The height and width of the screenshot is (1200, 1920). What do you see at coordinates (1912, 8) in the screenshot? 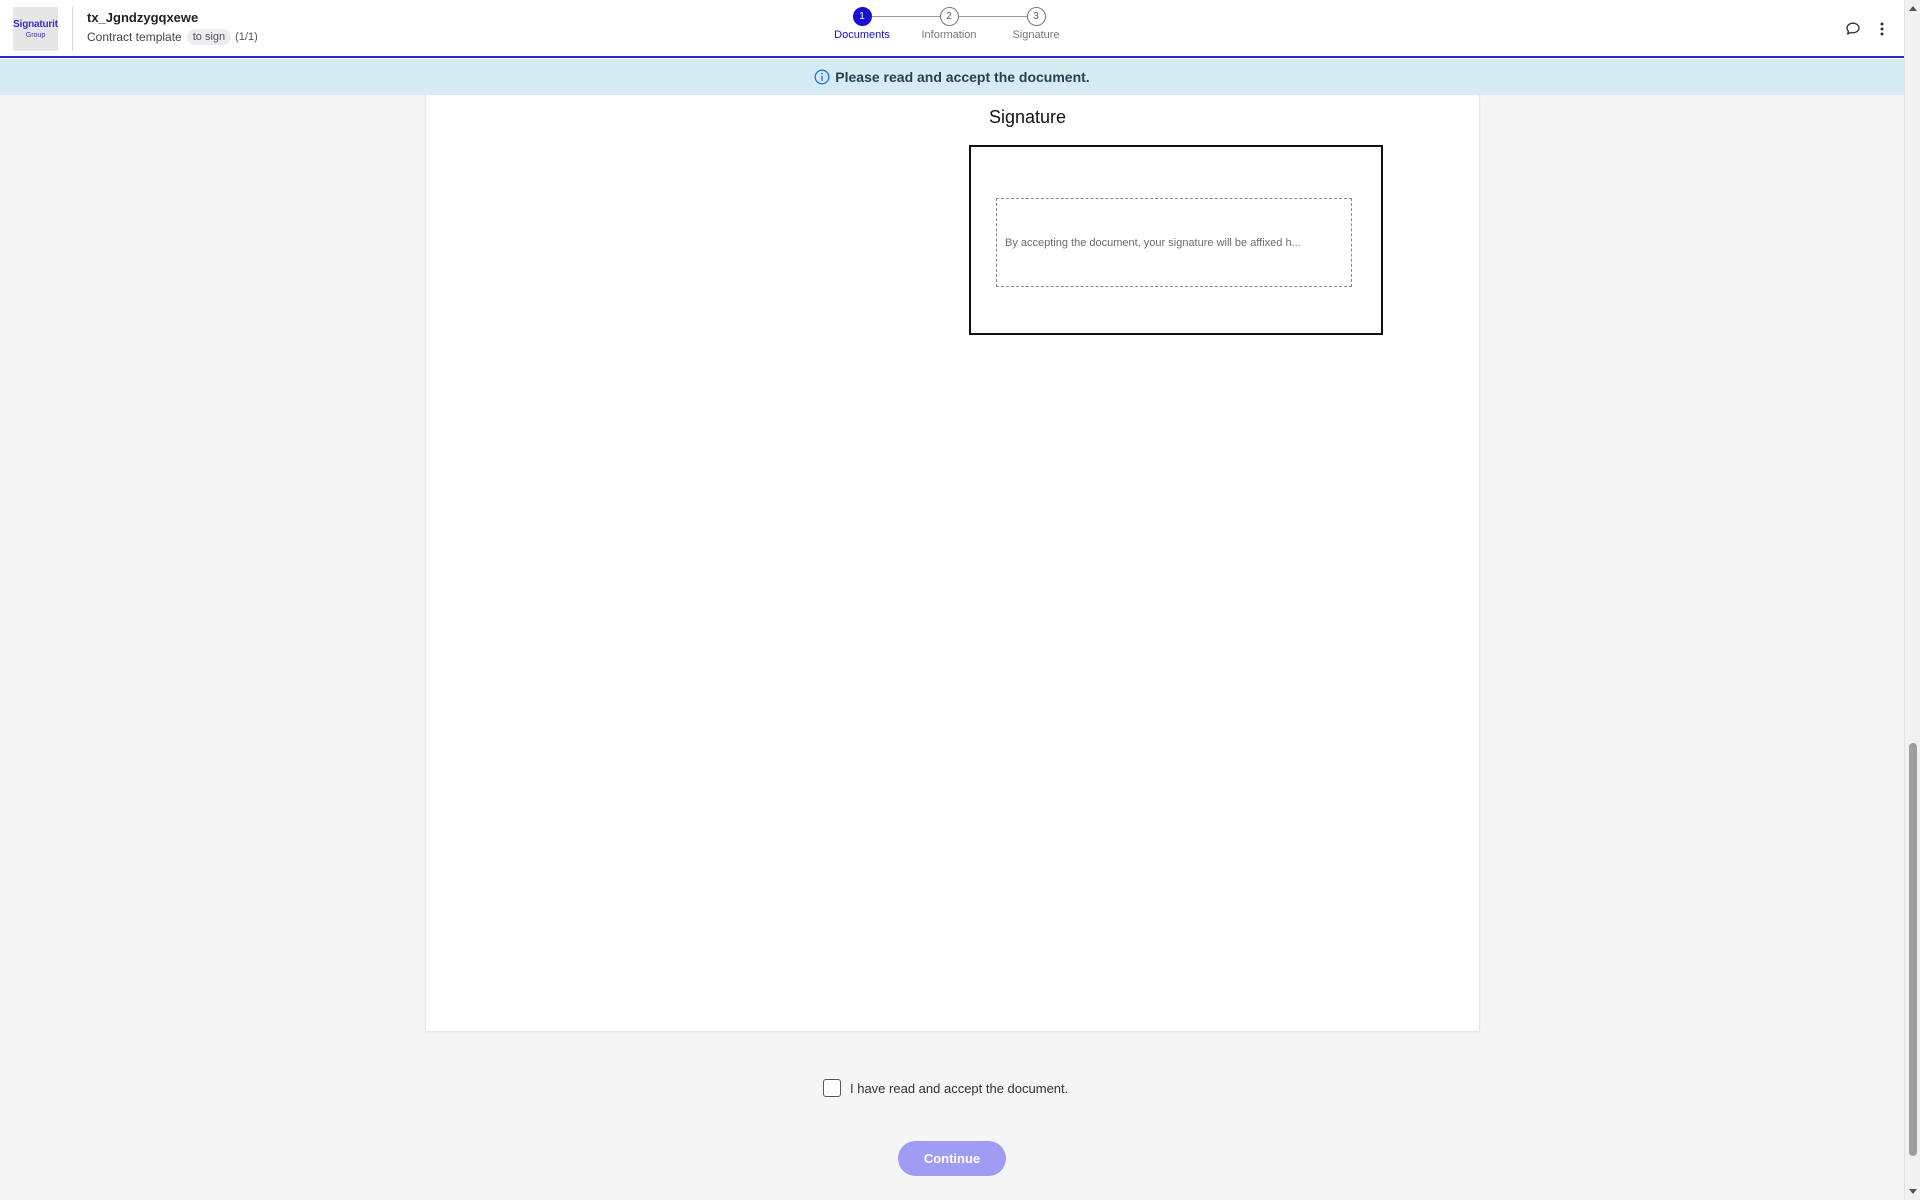
I see `scroll-up-arrow-icon` at bounding box center [1912, 8].